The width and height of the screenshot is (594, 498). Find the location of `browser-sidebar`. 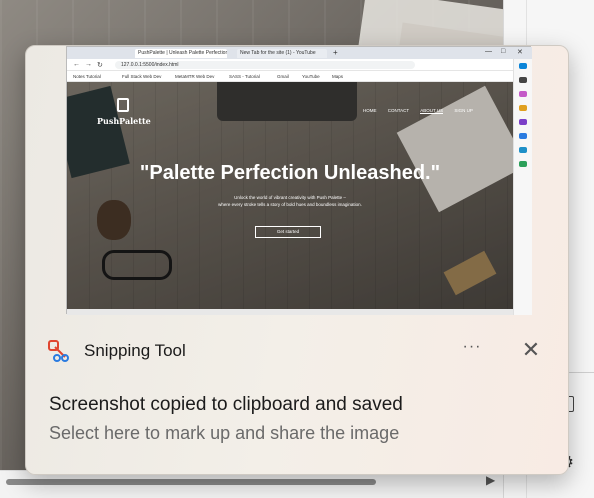

browser-sidebar is located at coordinates (522, 187).